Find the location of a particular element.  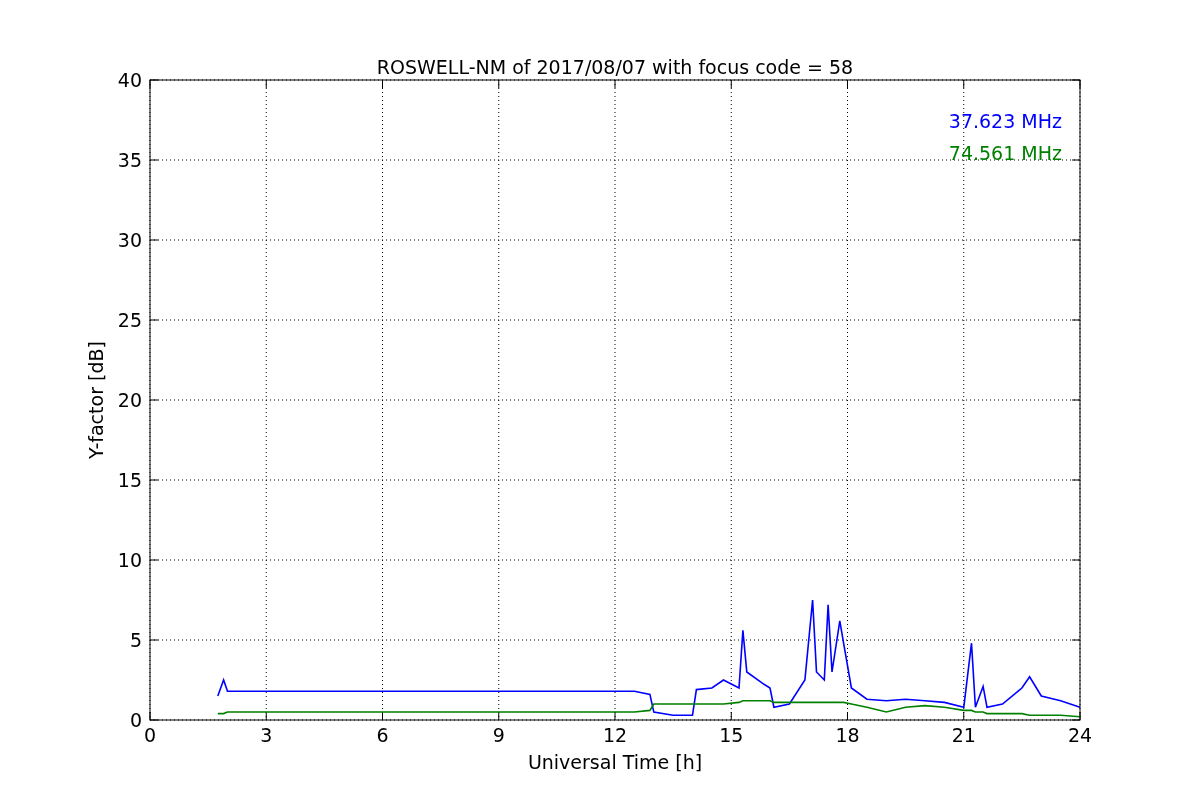

y-tick-label: 40 is located at coordinates (129, 80).